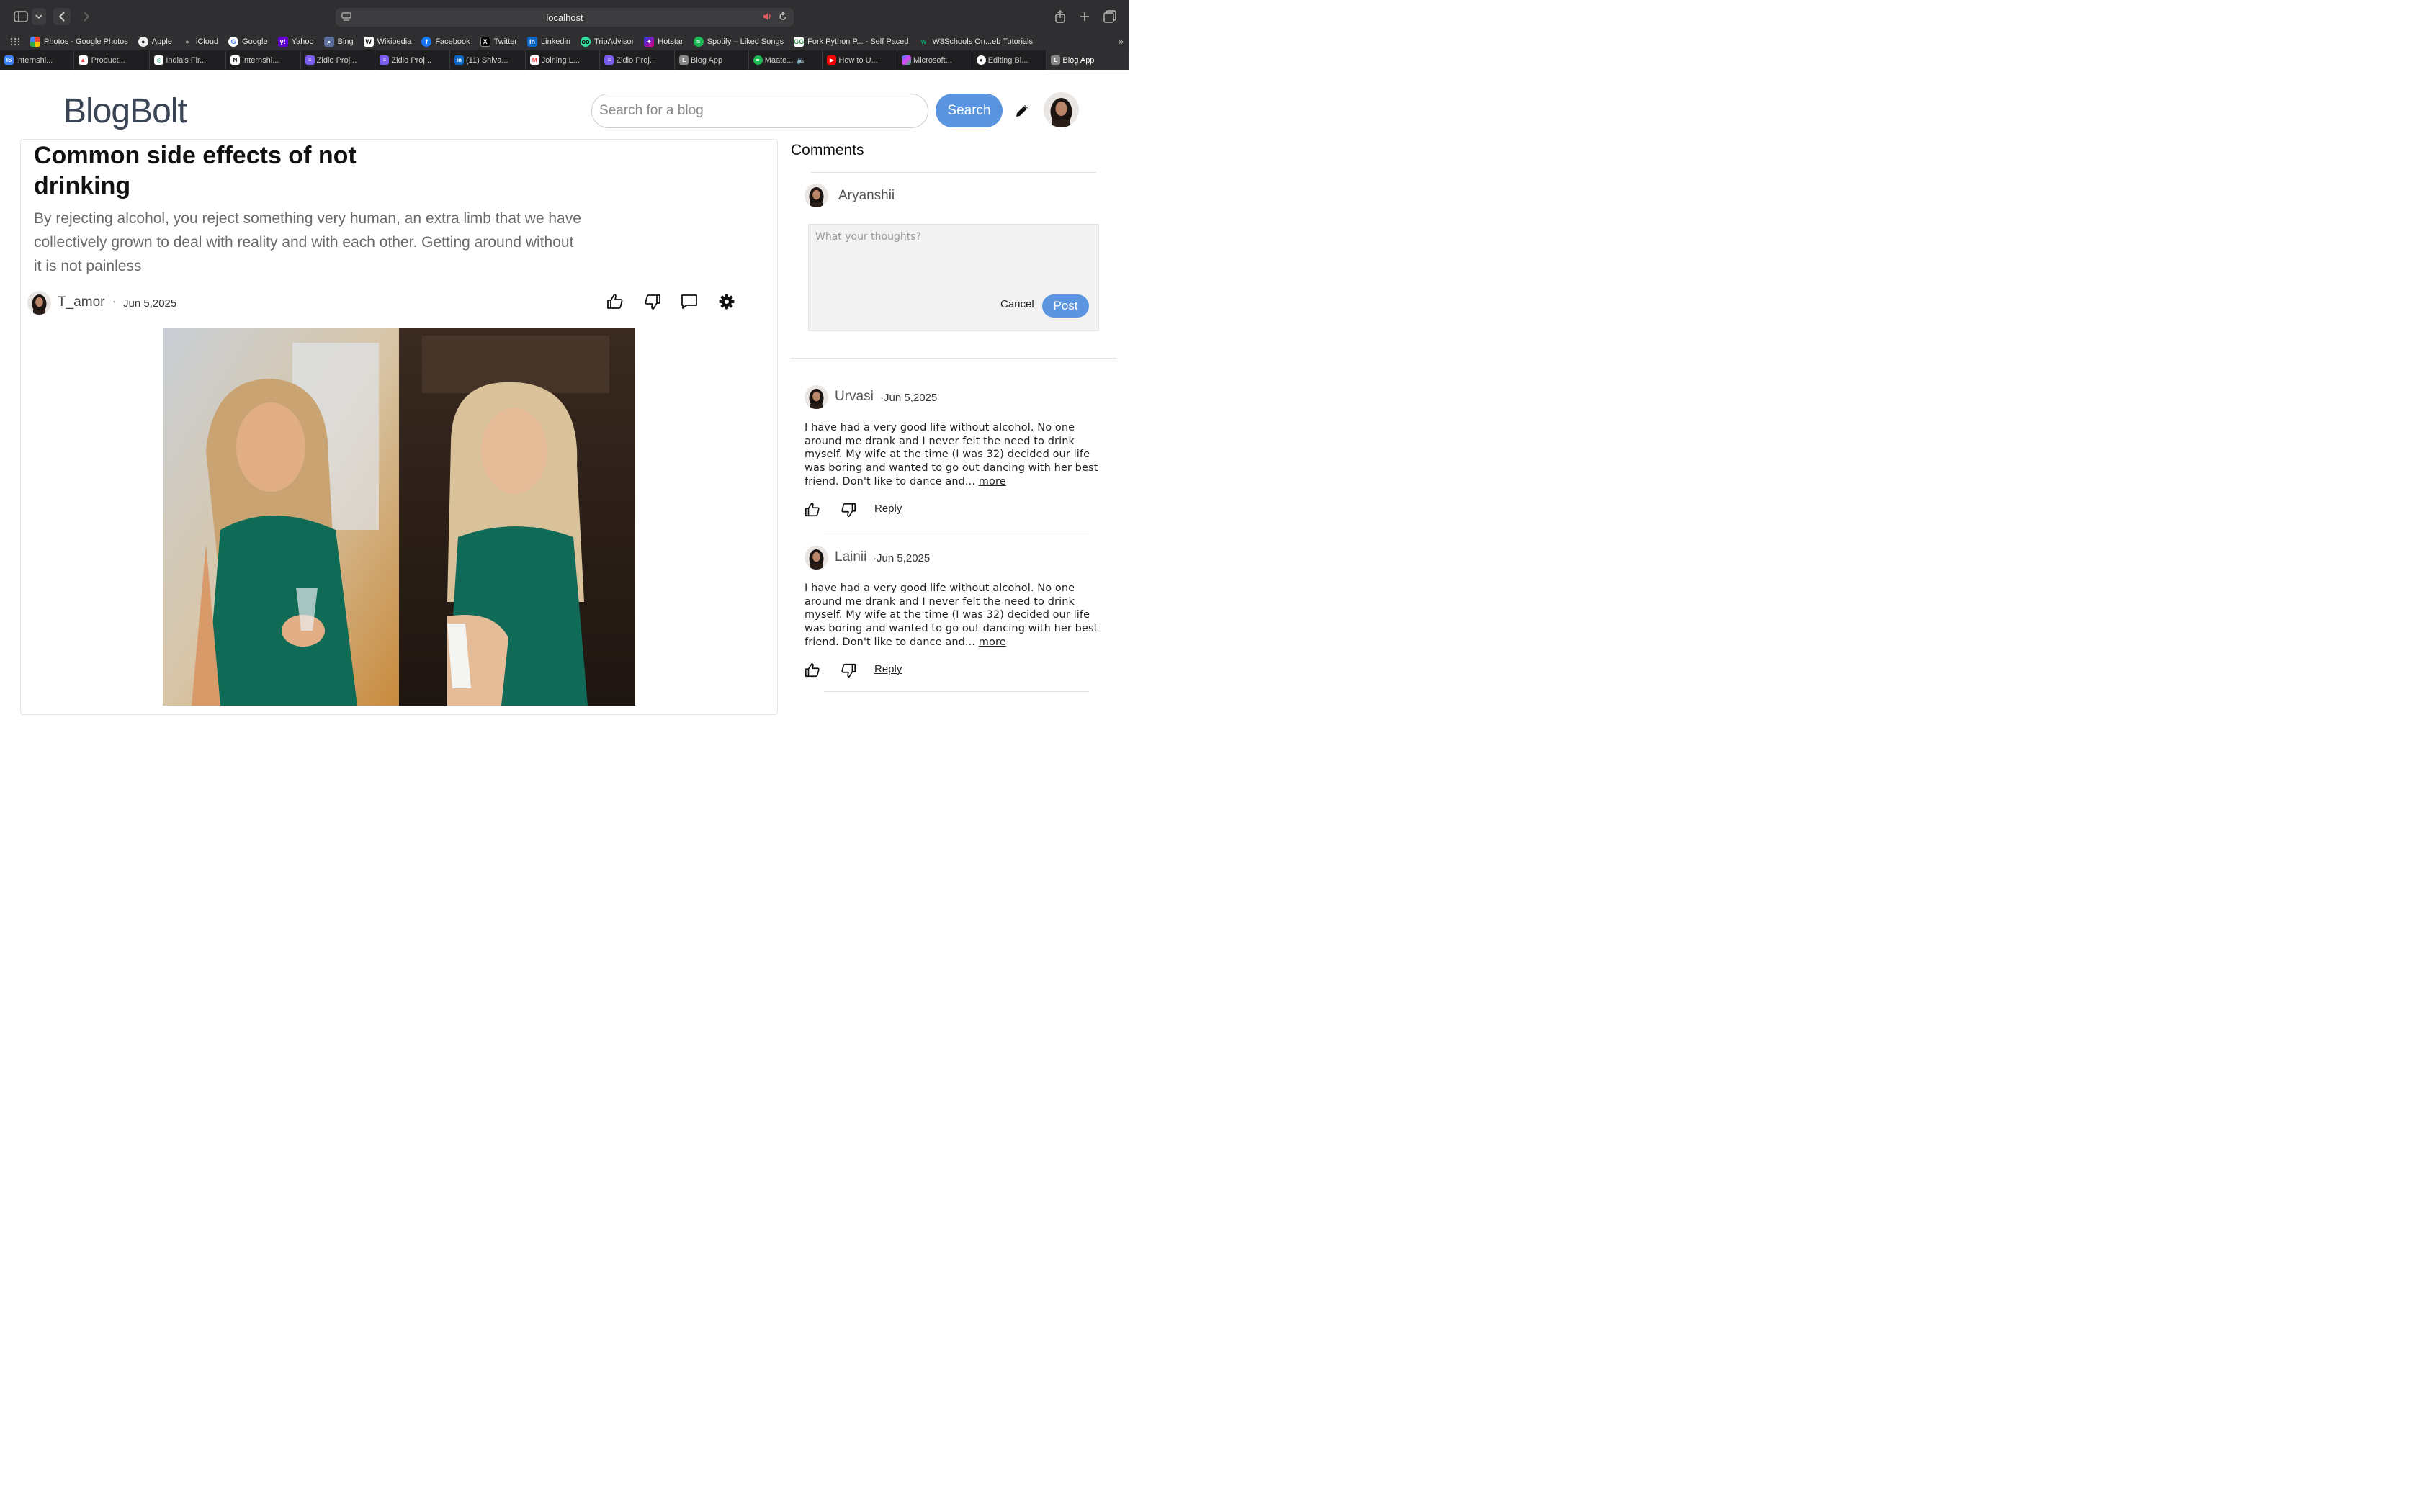  I want to click on github-icon: ●, so click(981, 60).